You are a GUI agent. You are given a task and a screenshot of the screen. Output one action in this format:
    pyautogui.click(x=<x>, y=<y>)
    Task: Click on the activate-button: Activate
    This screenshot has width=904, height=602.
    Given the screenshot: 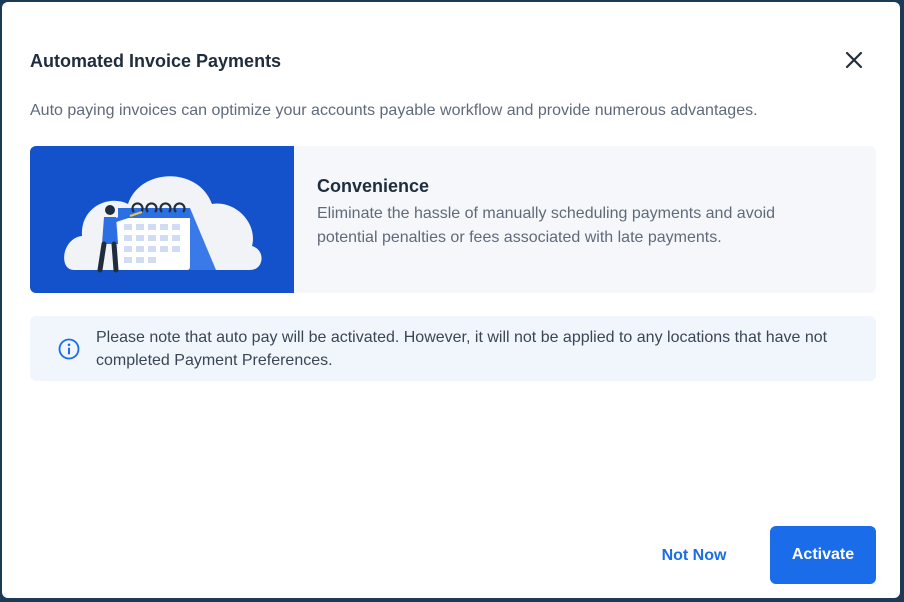 What is the action you would take?
    pyautogui.click(x=823, y=555)
    